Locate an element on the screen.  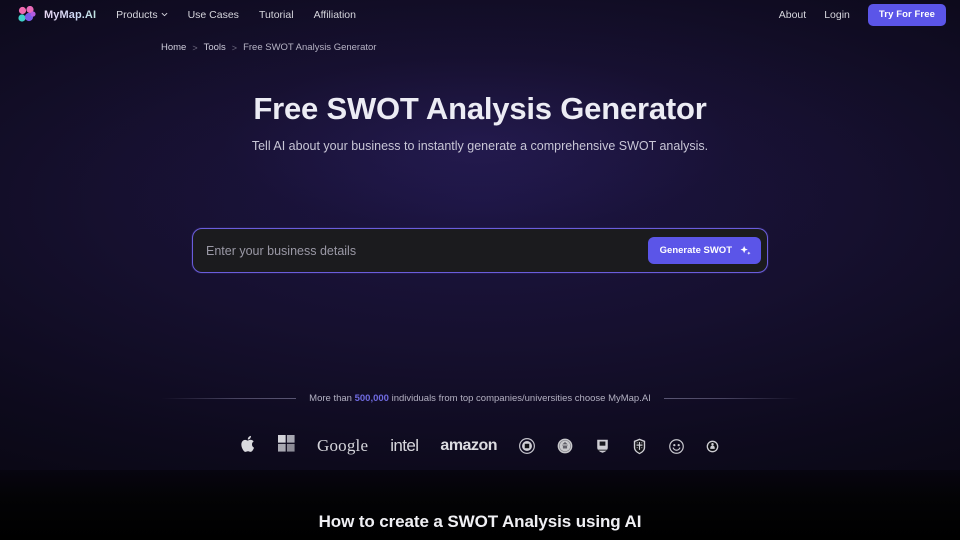
brand-logo-link: MyMap.AI is located at coordinates (57, 14).